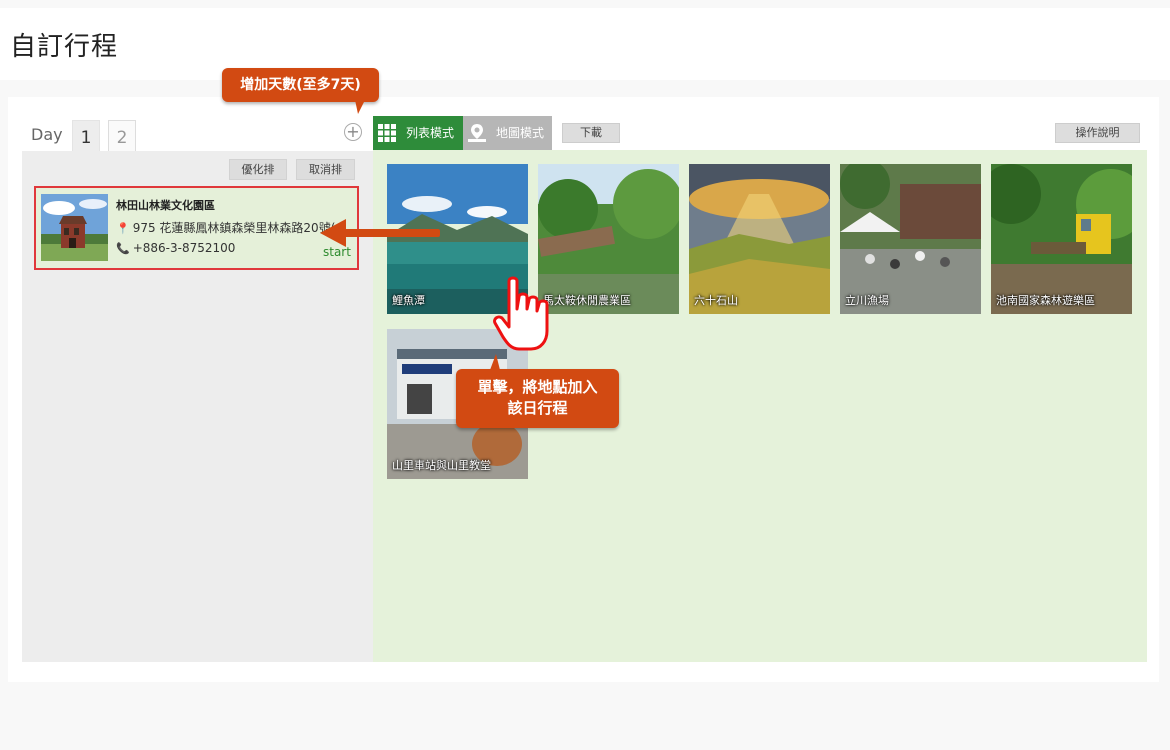 The height and width of the screenshot is (750, 1170). I want to click on entry-phone: 📞 +886-3-8752100, so click(175, 248).